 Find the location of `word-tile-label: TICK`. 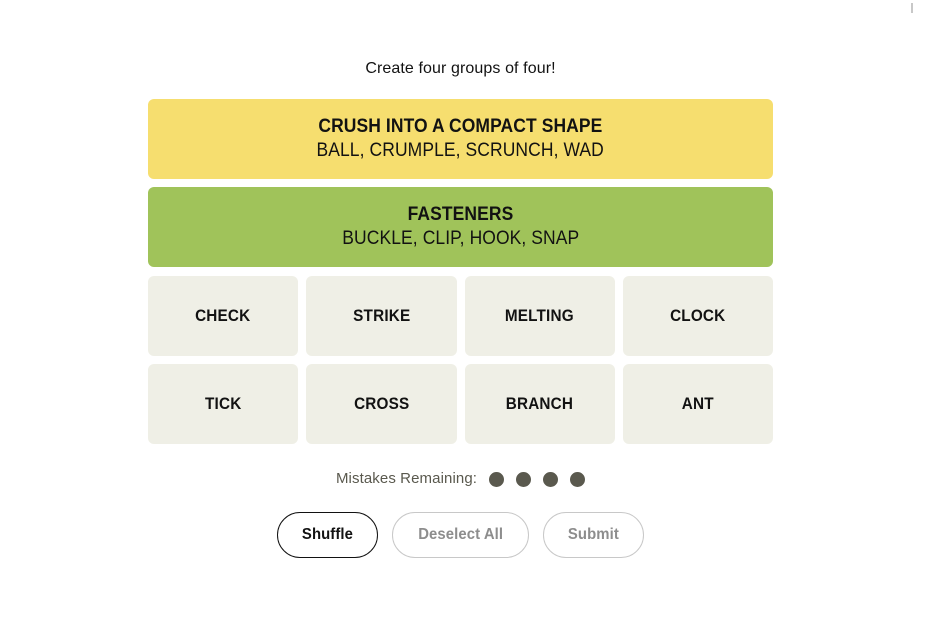

word-tile-label: TICK is located at coordinates (223, 403).